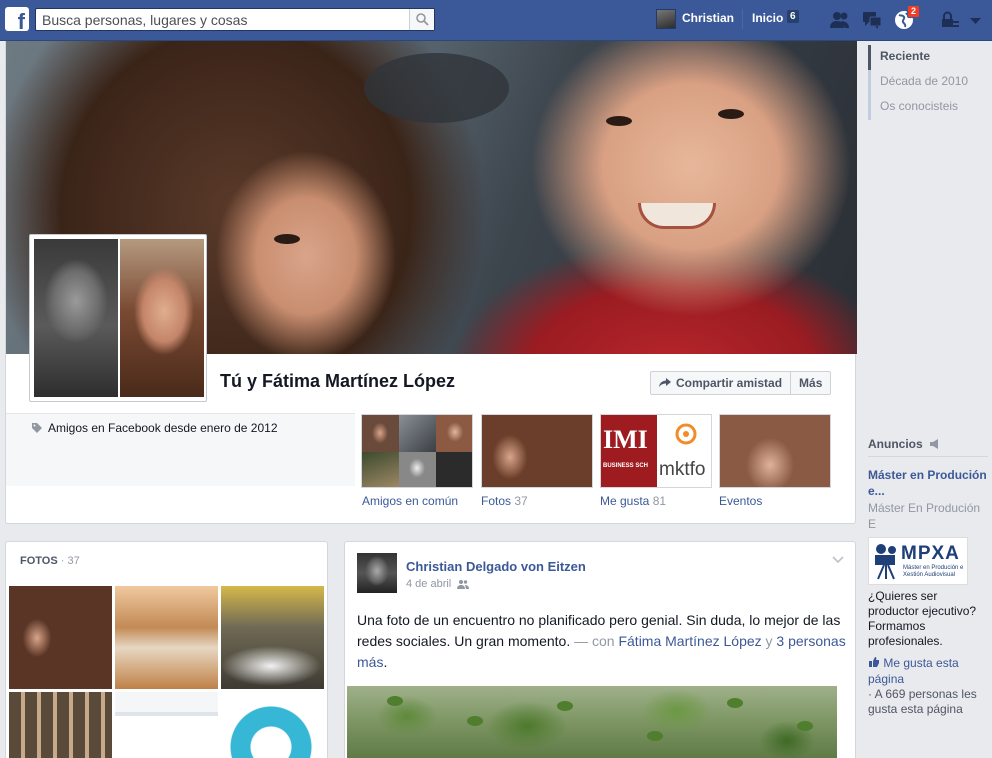 This screenshot has height=758, width=992. What do you see at coordinates (70, 561) in the screenshot?
I see `photos-heading-count: · 37` at bounding box center [70, 561].